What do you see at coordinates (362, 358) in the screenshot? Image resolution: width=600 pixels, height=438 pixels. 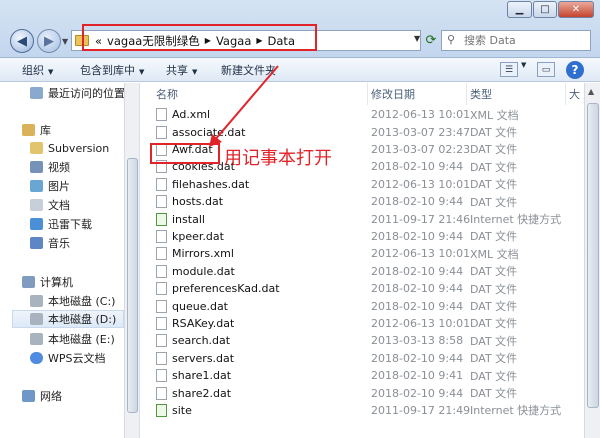 I see `file-row: servers.dat 2018-02-10 9:44 DAT 文件` at bounding box center [362, 358].